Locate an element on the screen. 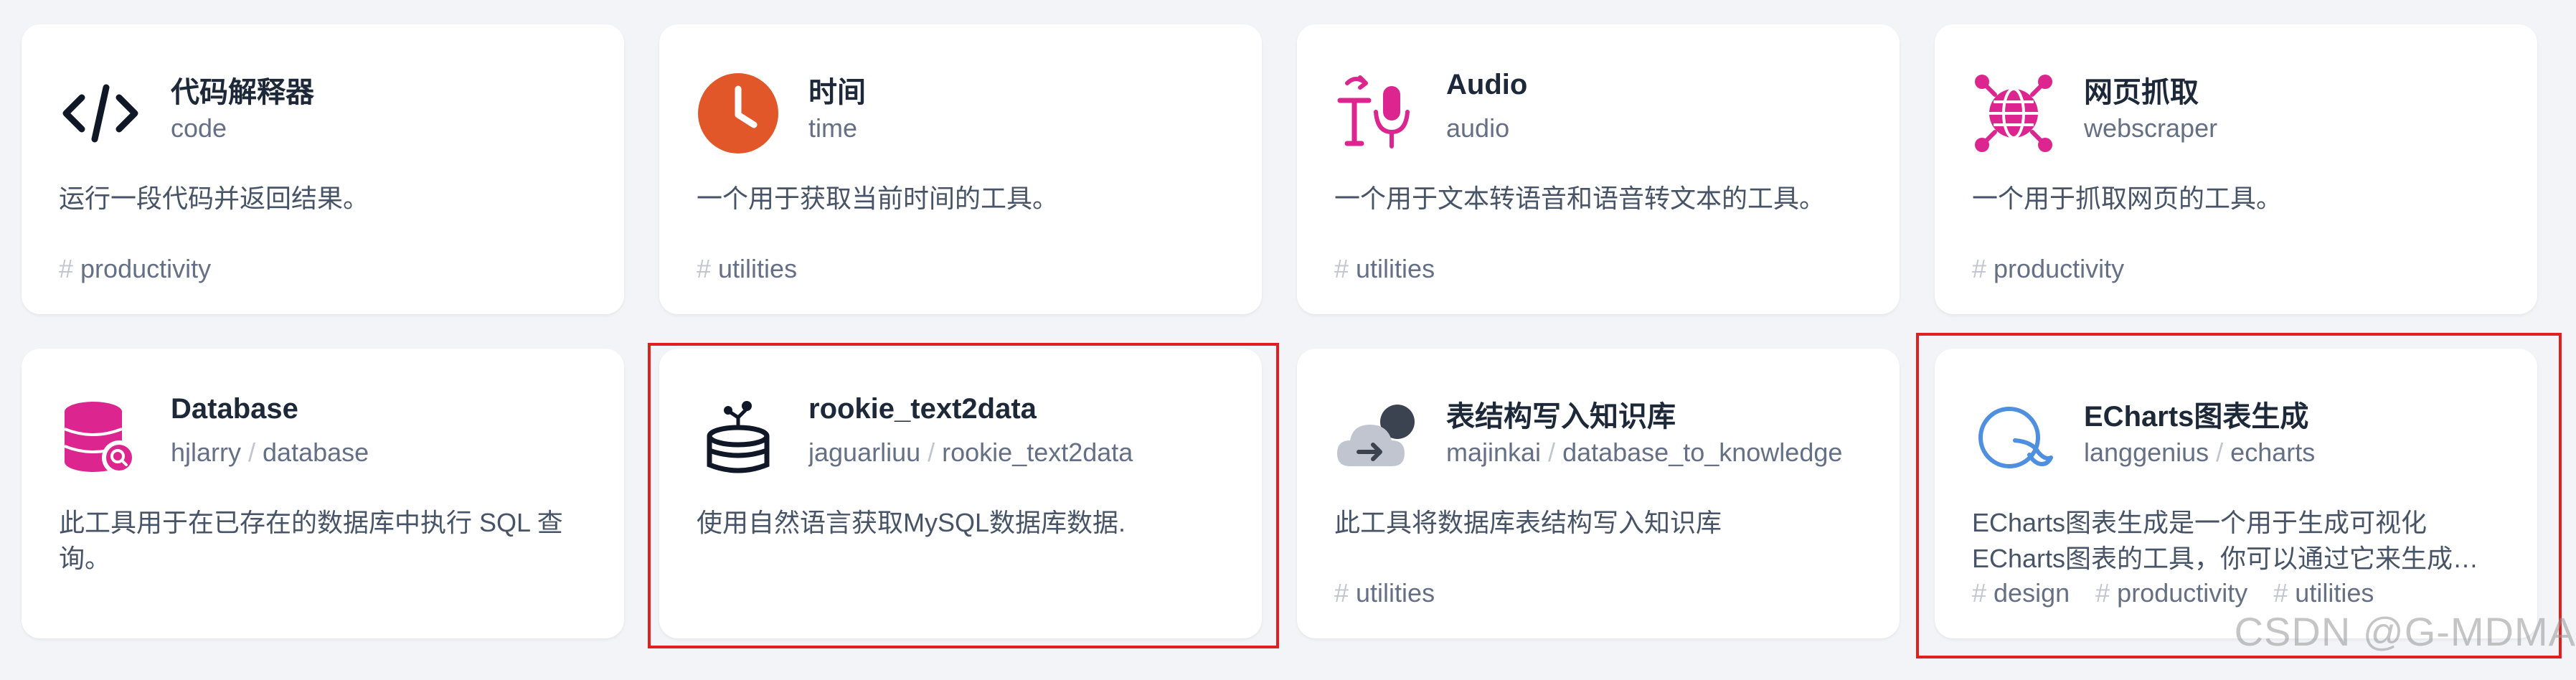  tool-card-code: 代码解释器 code 运行一段代码并返回结果。 # productivity is located at coordinates (323, 169).